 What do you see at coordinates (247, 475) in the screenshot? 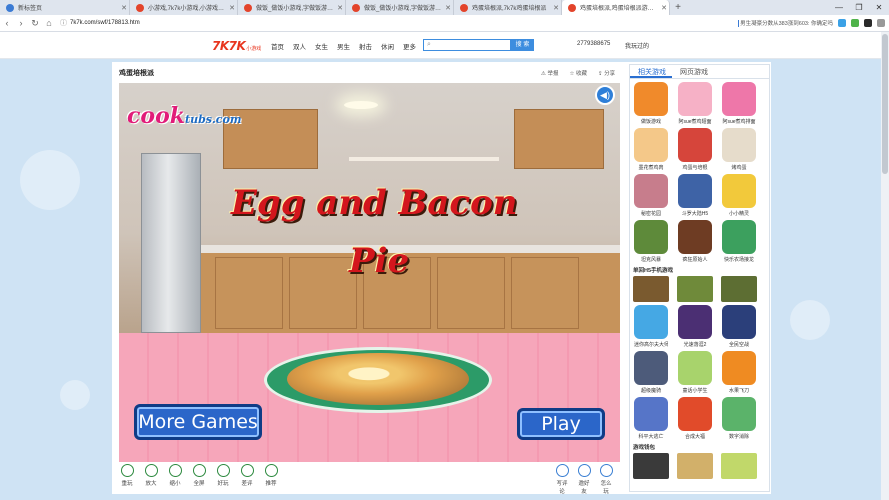
I see `tool-dislike: 差评` at bounding box center [247, 475].